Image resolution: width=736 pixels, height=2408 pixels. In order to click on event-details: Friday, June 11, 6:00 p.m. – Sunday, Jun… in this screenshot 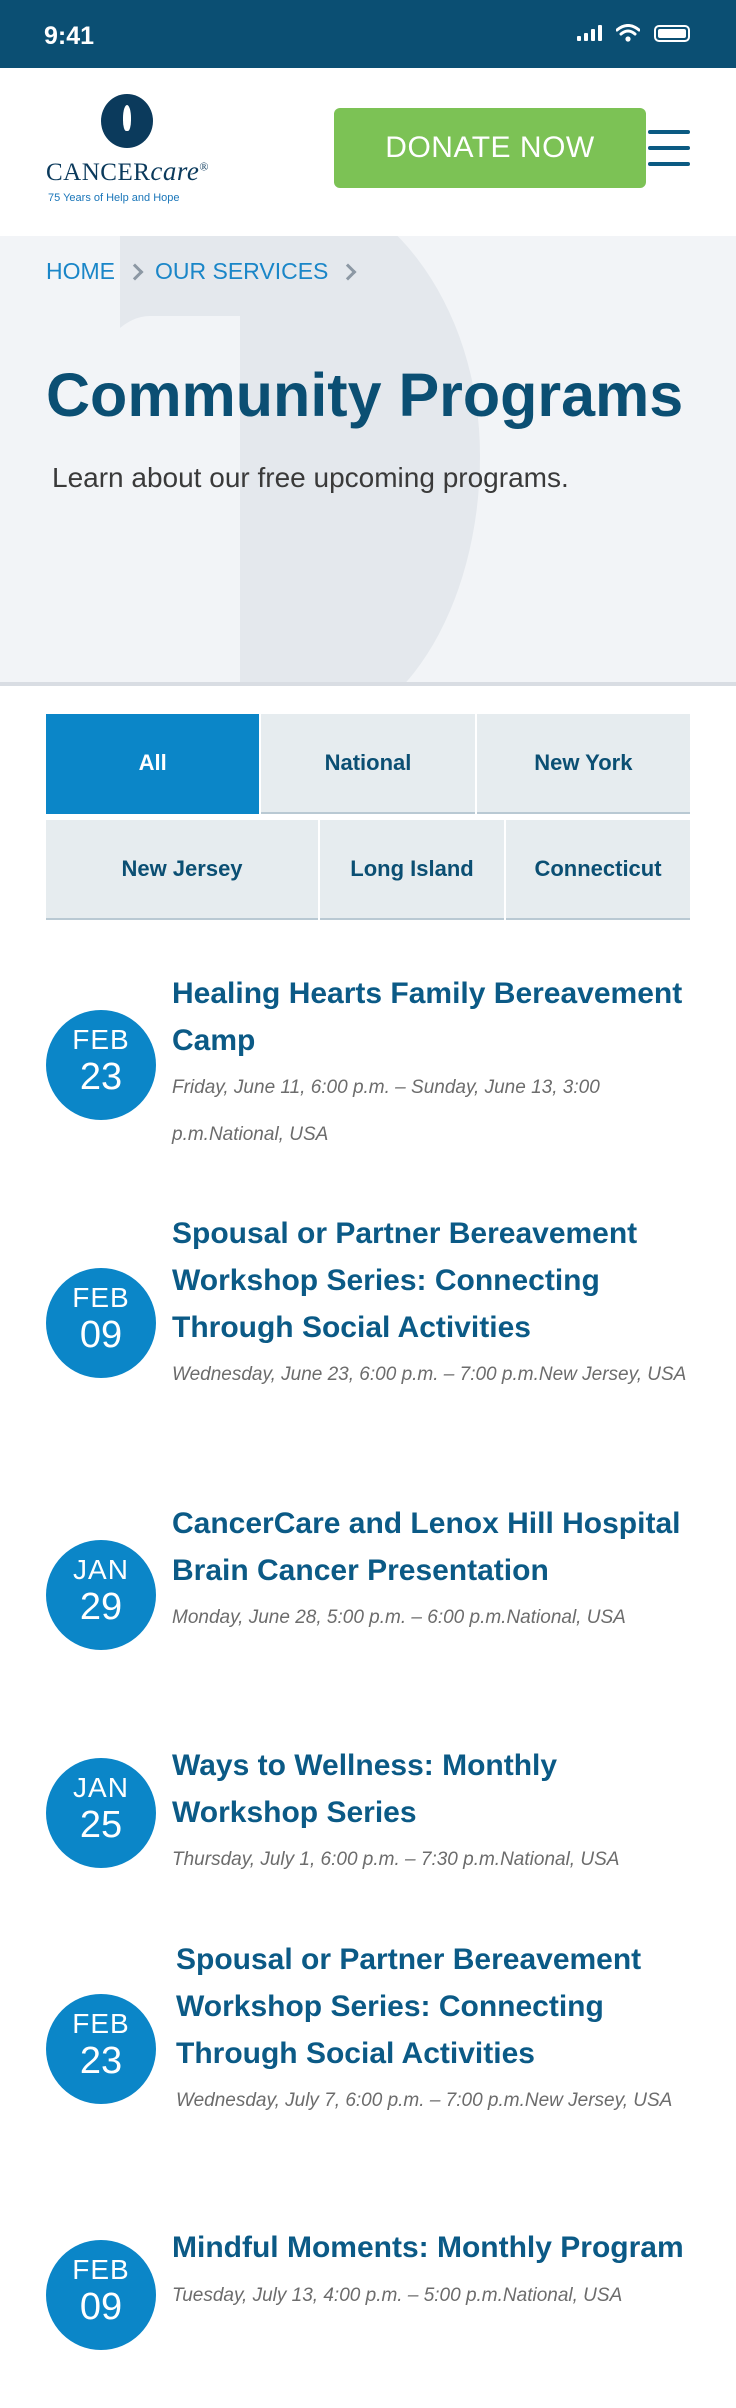, I will do `click(386, 1111)`.